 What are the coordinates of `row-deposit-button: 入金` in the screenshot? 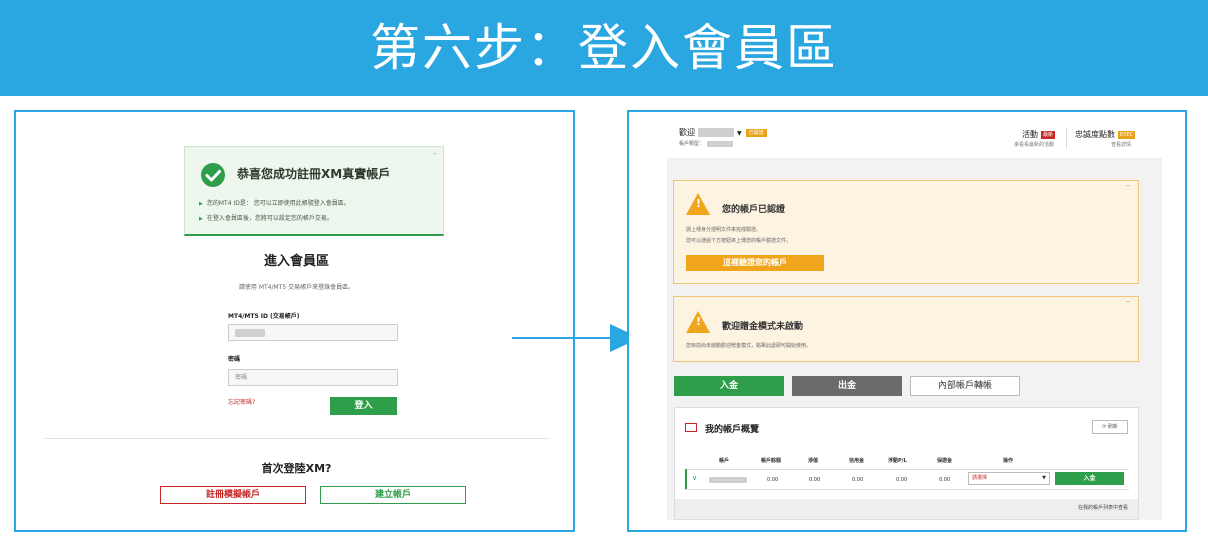 It's located at (1089, 478).